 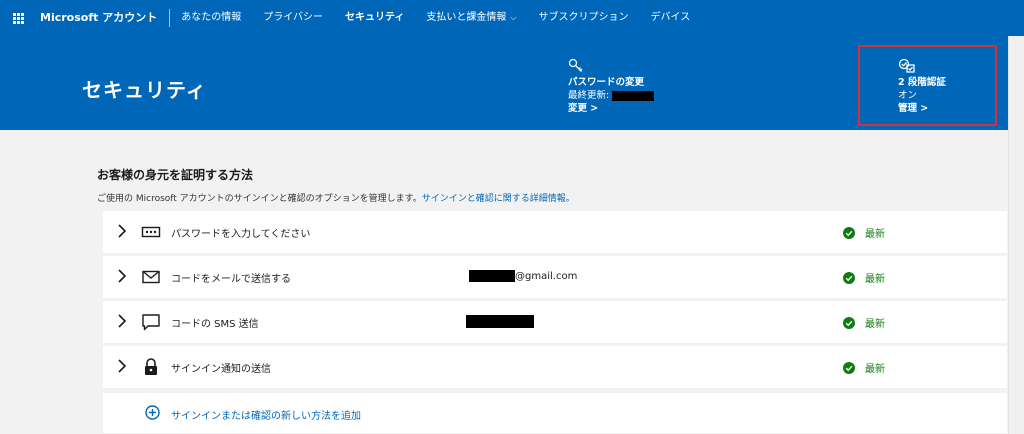 I want to click on last-updated: 最終更新:, so click(x=611, y=95).